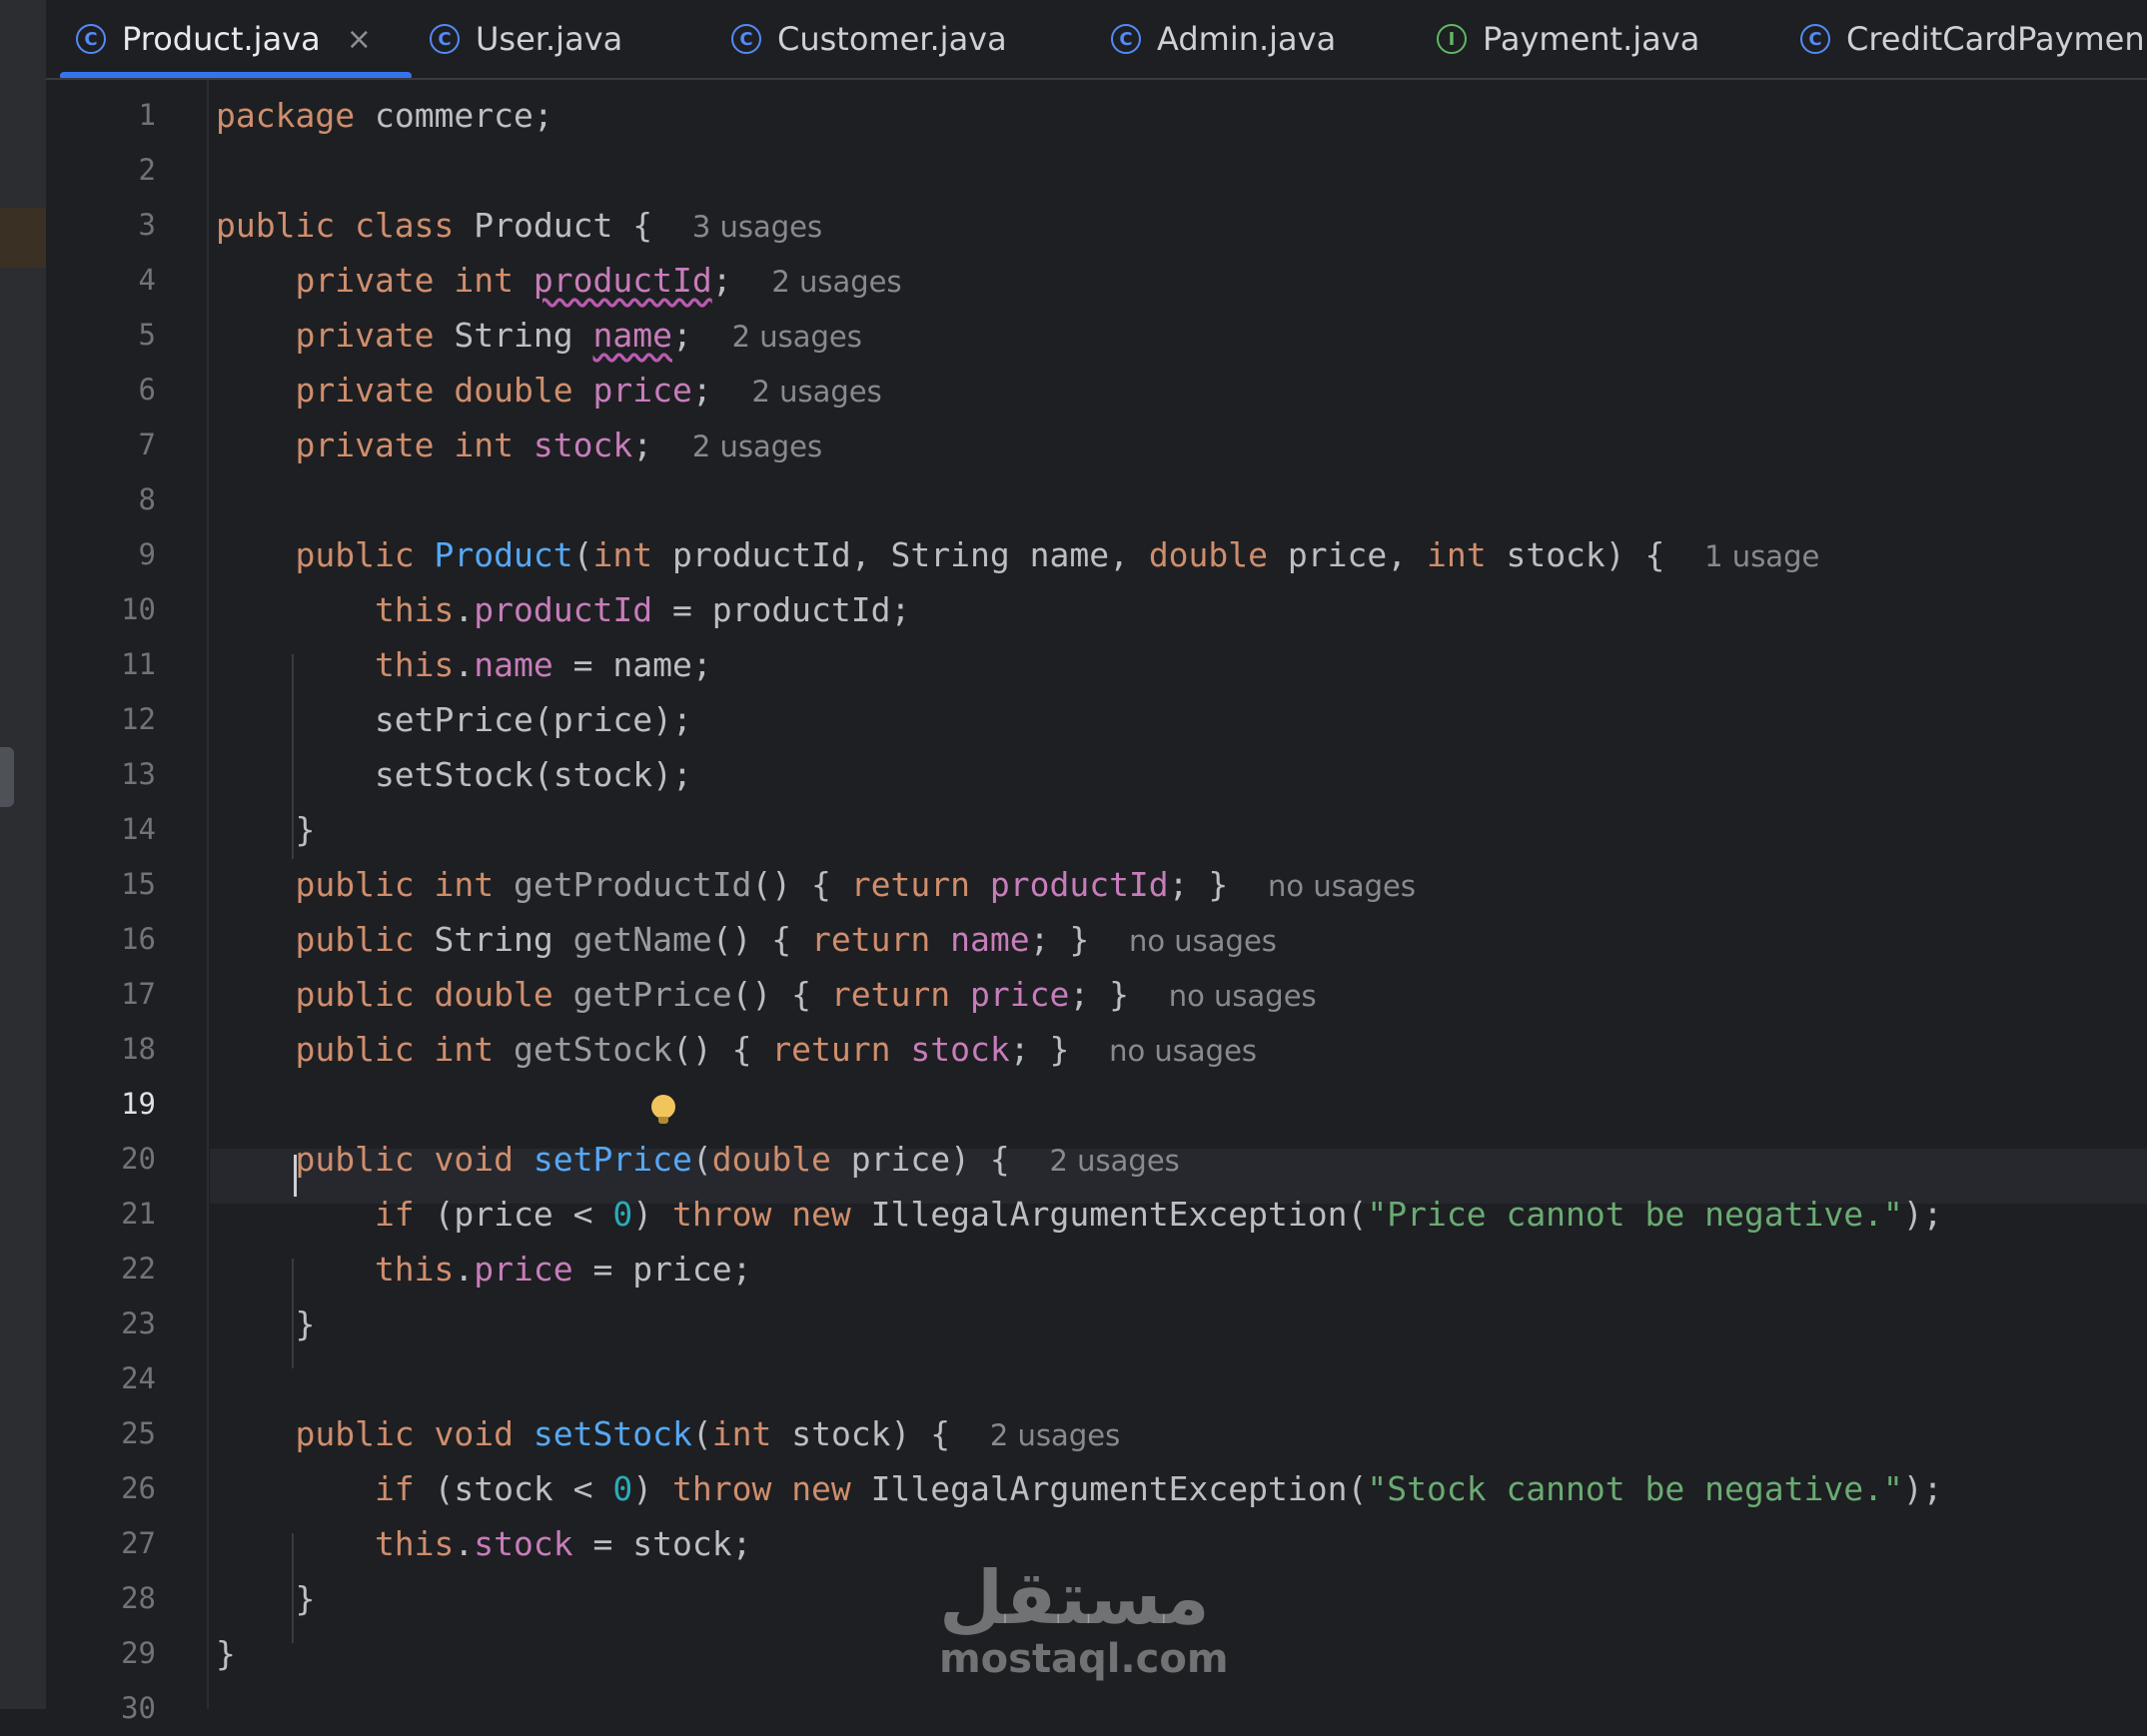  Describe the element at coordinates (1922, 1488) in the screenshot. I see `code-token: );` at that location.